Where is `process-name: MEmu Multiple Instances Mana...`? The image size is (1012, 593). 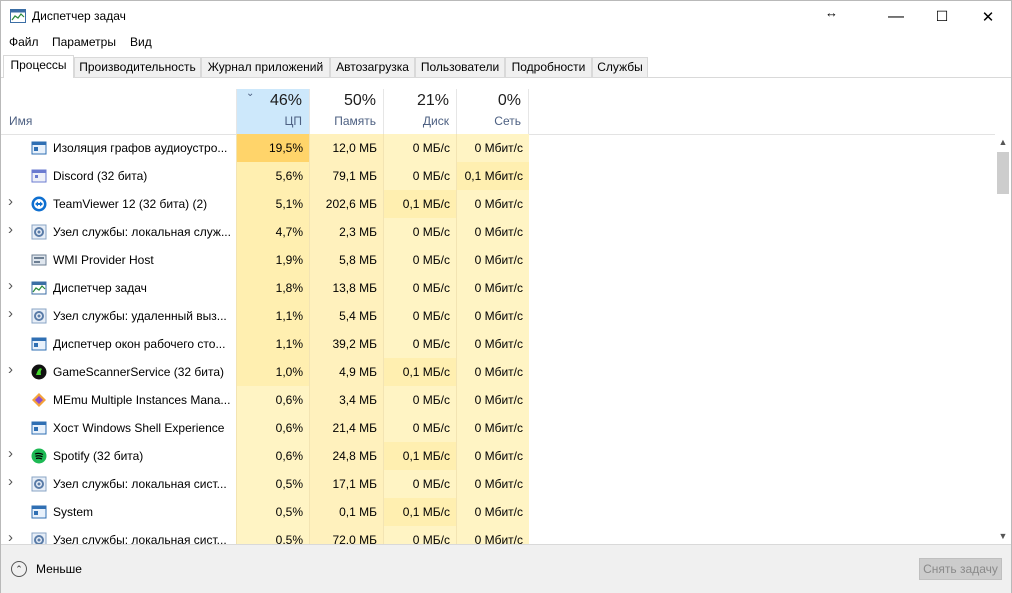 process-name: MEmu Multiple Instances Mana... is located at coordinates (142, 400).